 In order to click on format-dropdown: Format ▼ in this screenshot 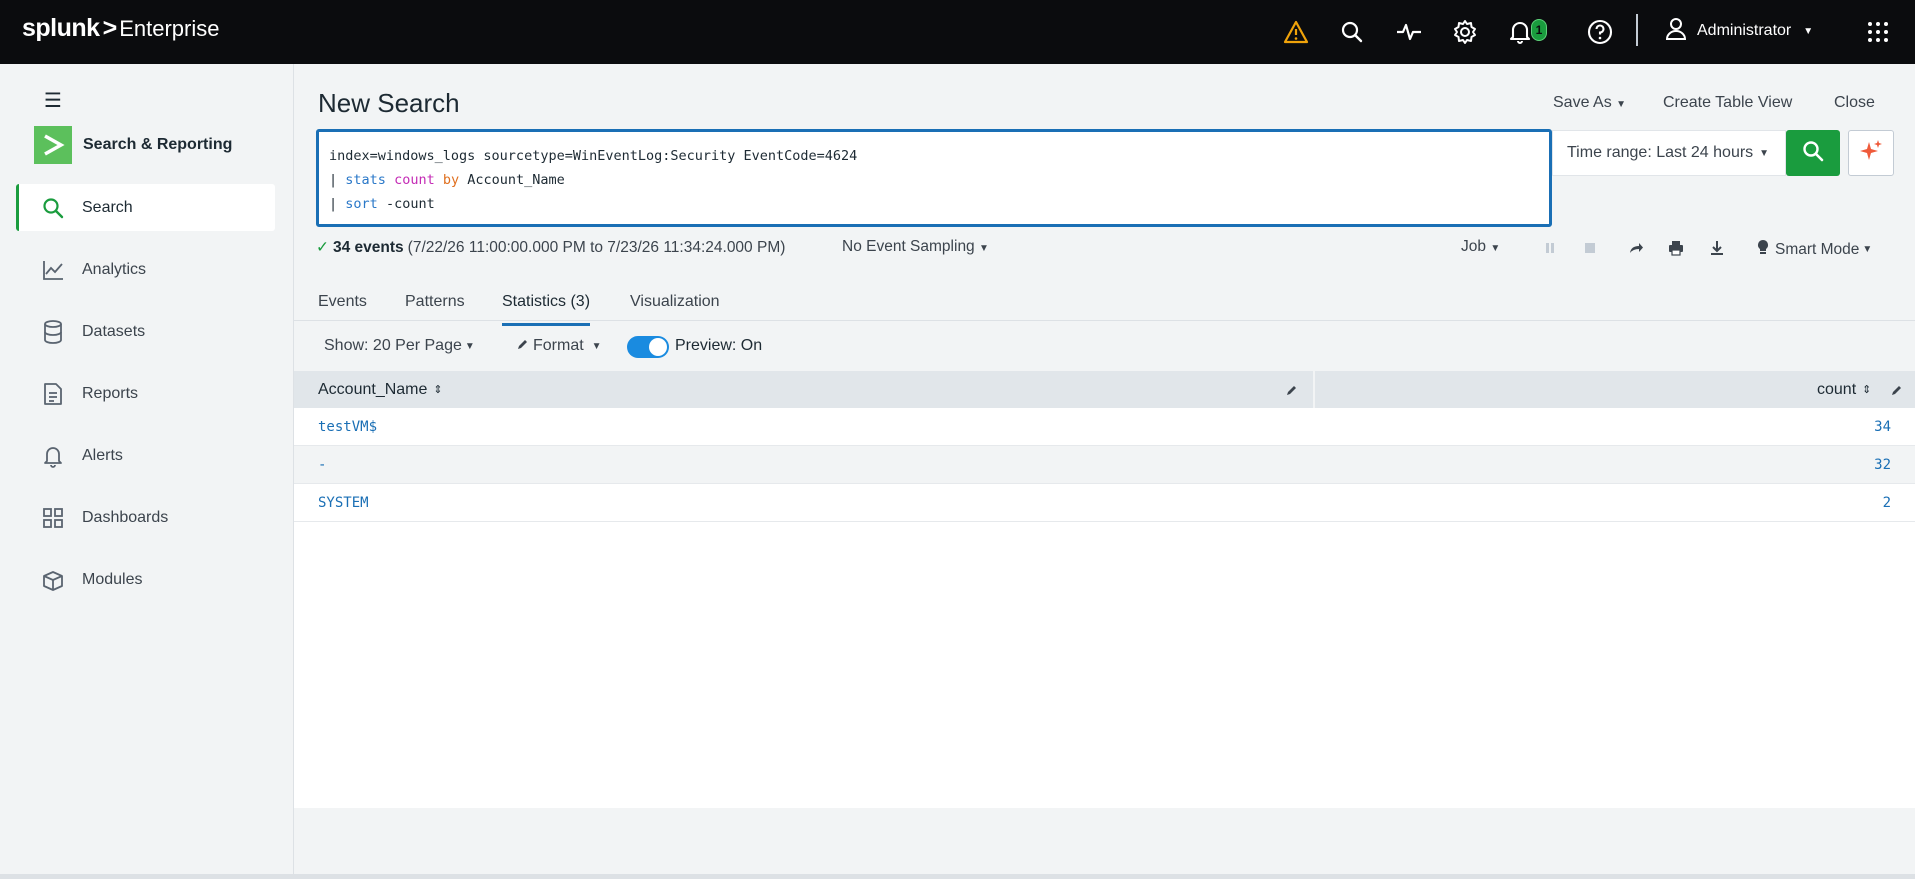, I will do `click(559, 346)`.